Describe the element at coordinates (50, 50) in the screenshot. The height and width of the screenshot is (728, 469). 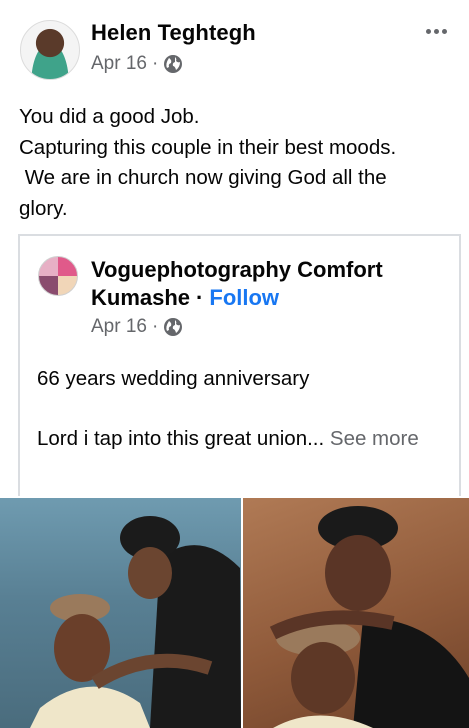
I see `author-avatar` at that location.